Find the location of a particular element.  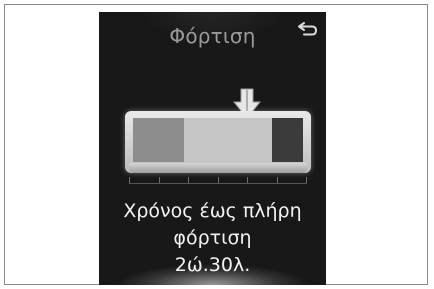

battery-cell is located at coordinates (218, 140).